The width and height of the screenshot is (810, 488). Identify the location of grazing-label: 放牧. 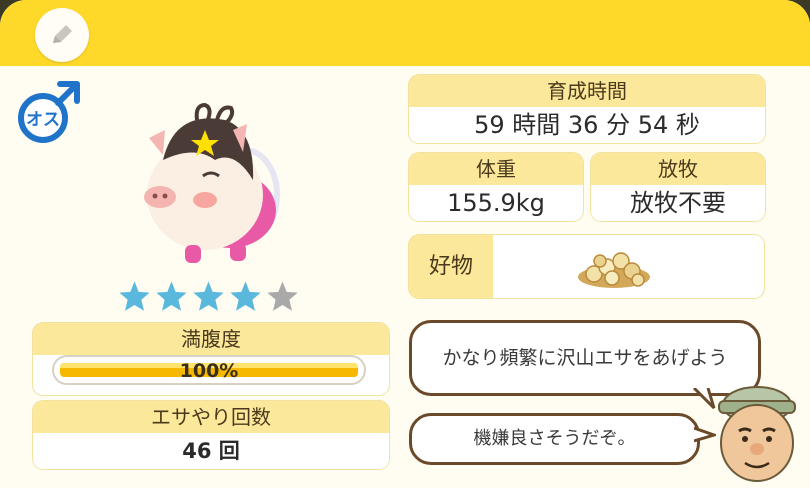
(678, 169).